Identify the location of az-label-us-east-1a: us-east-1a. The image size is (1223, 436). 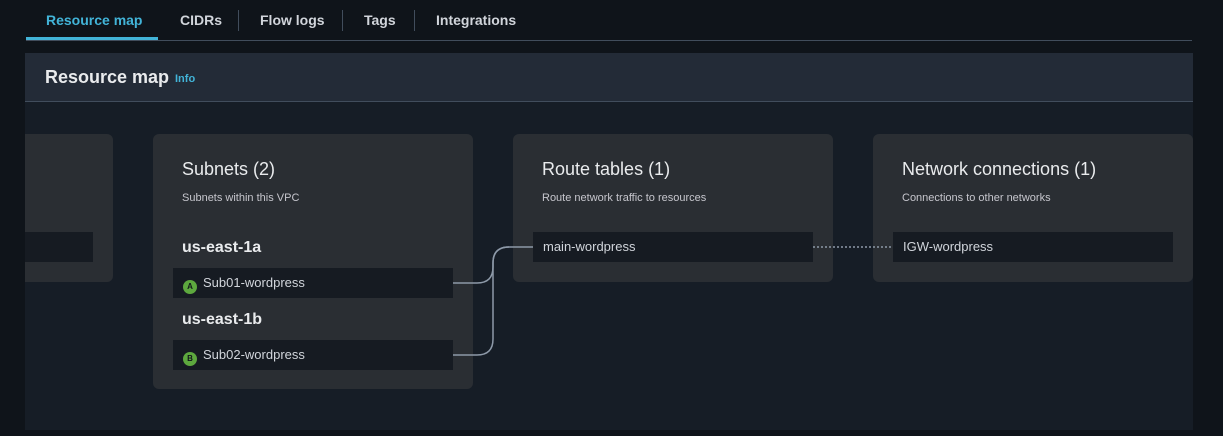
(222, 247).